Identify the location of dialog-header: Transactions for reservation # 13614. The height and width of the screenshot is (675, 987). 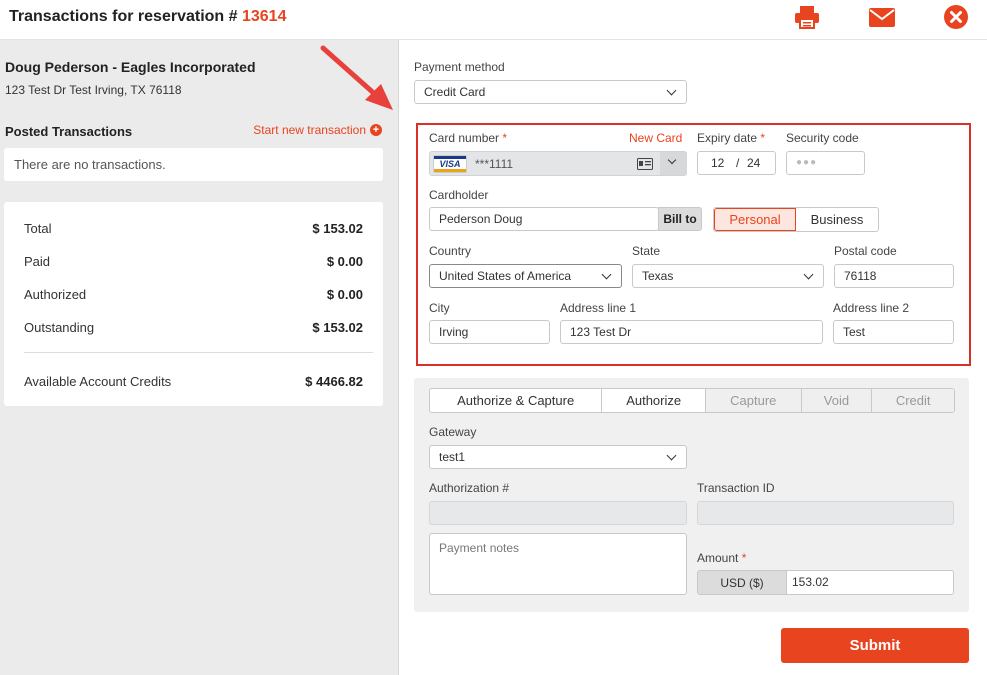
(493, 20).